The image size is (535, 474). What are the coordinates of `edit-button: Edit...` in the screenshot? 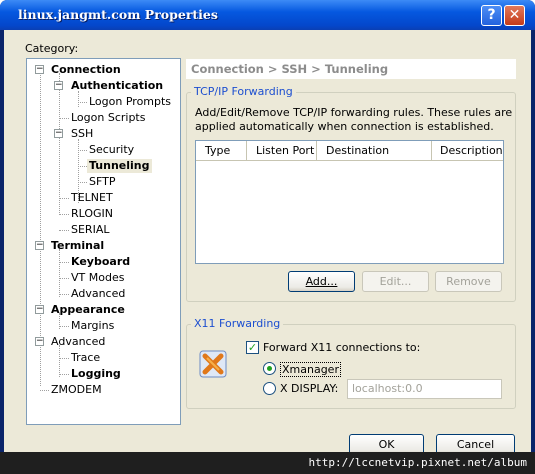 It's located at (395, 281).